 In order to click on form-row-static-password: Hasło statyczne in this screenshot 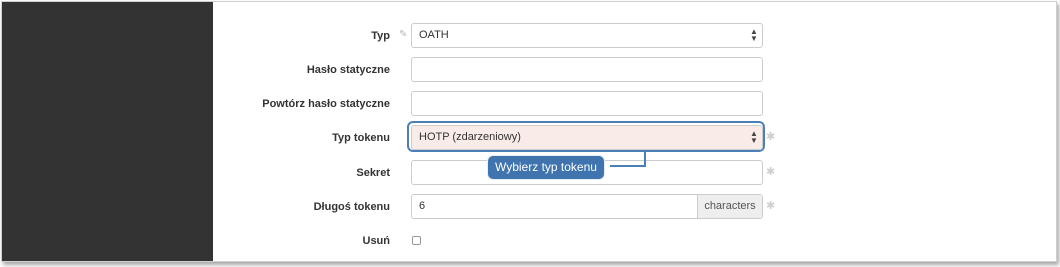, I will do `click(634, 70)`.